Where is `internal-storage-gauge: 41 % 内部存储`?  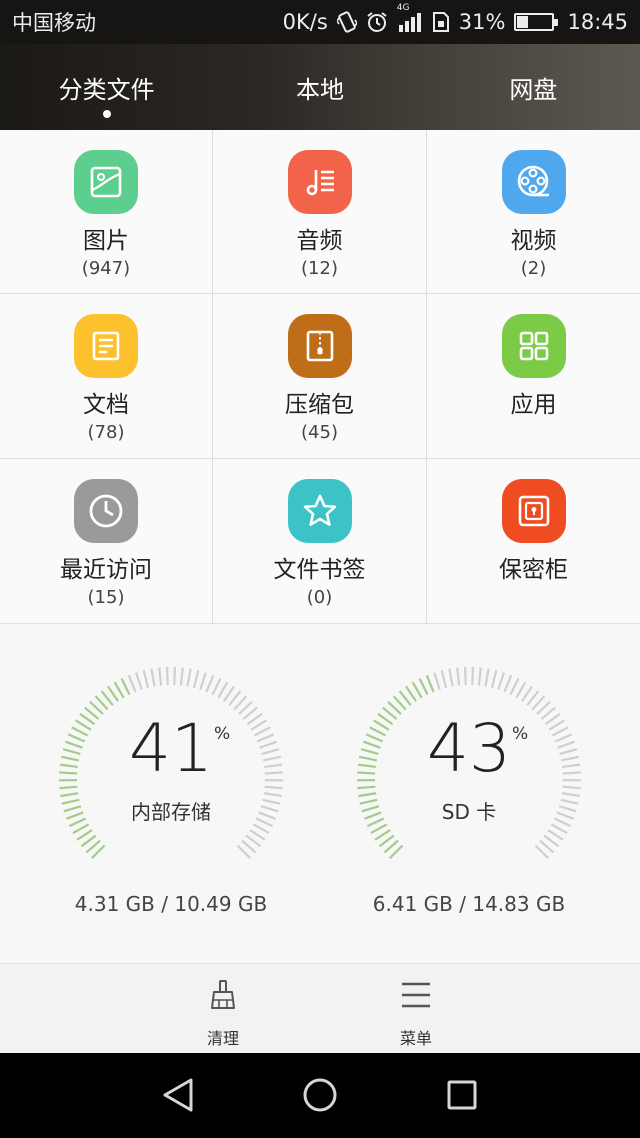
internal-storage-gauge: 41 % 内部存储 is located at coordinates (171, 779).